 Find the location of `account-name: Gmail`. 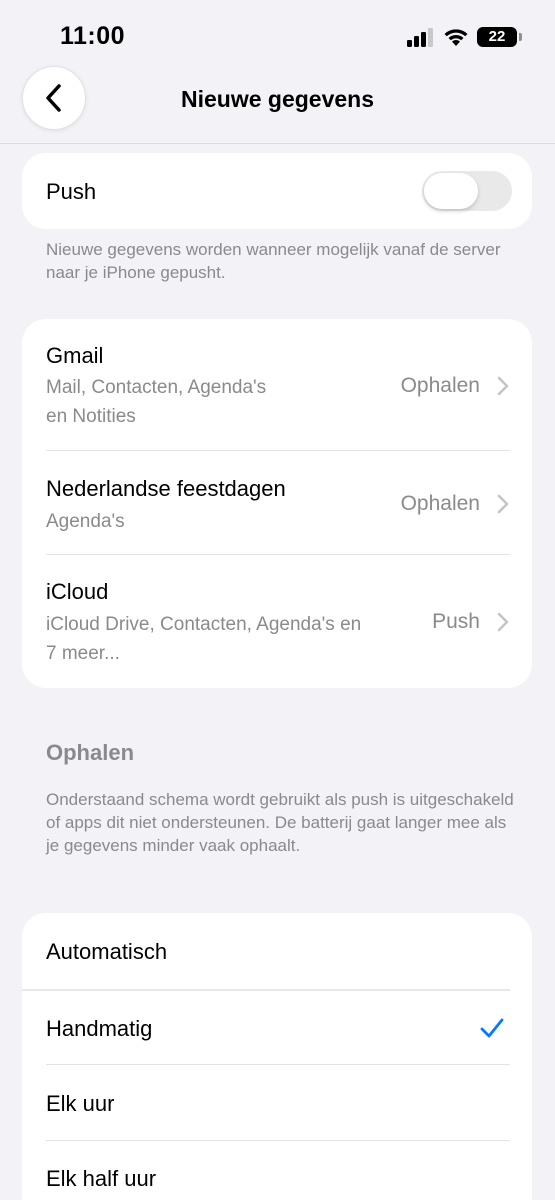

account-name: Gmail is located at coordinates (75, 355).